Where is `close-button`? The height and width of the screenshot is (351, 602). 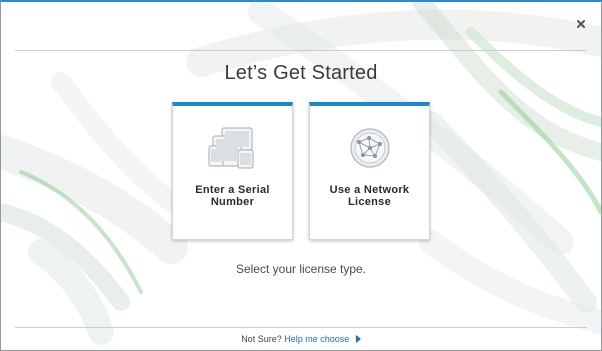
close-button is located at coordinates (581, 24).